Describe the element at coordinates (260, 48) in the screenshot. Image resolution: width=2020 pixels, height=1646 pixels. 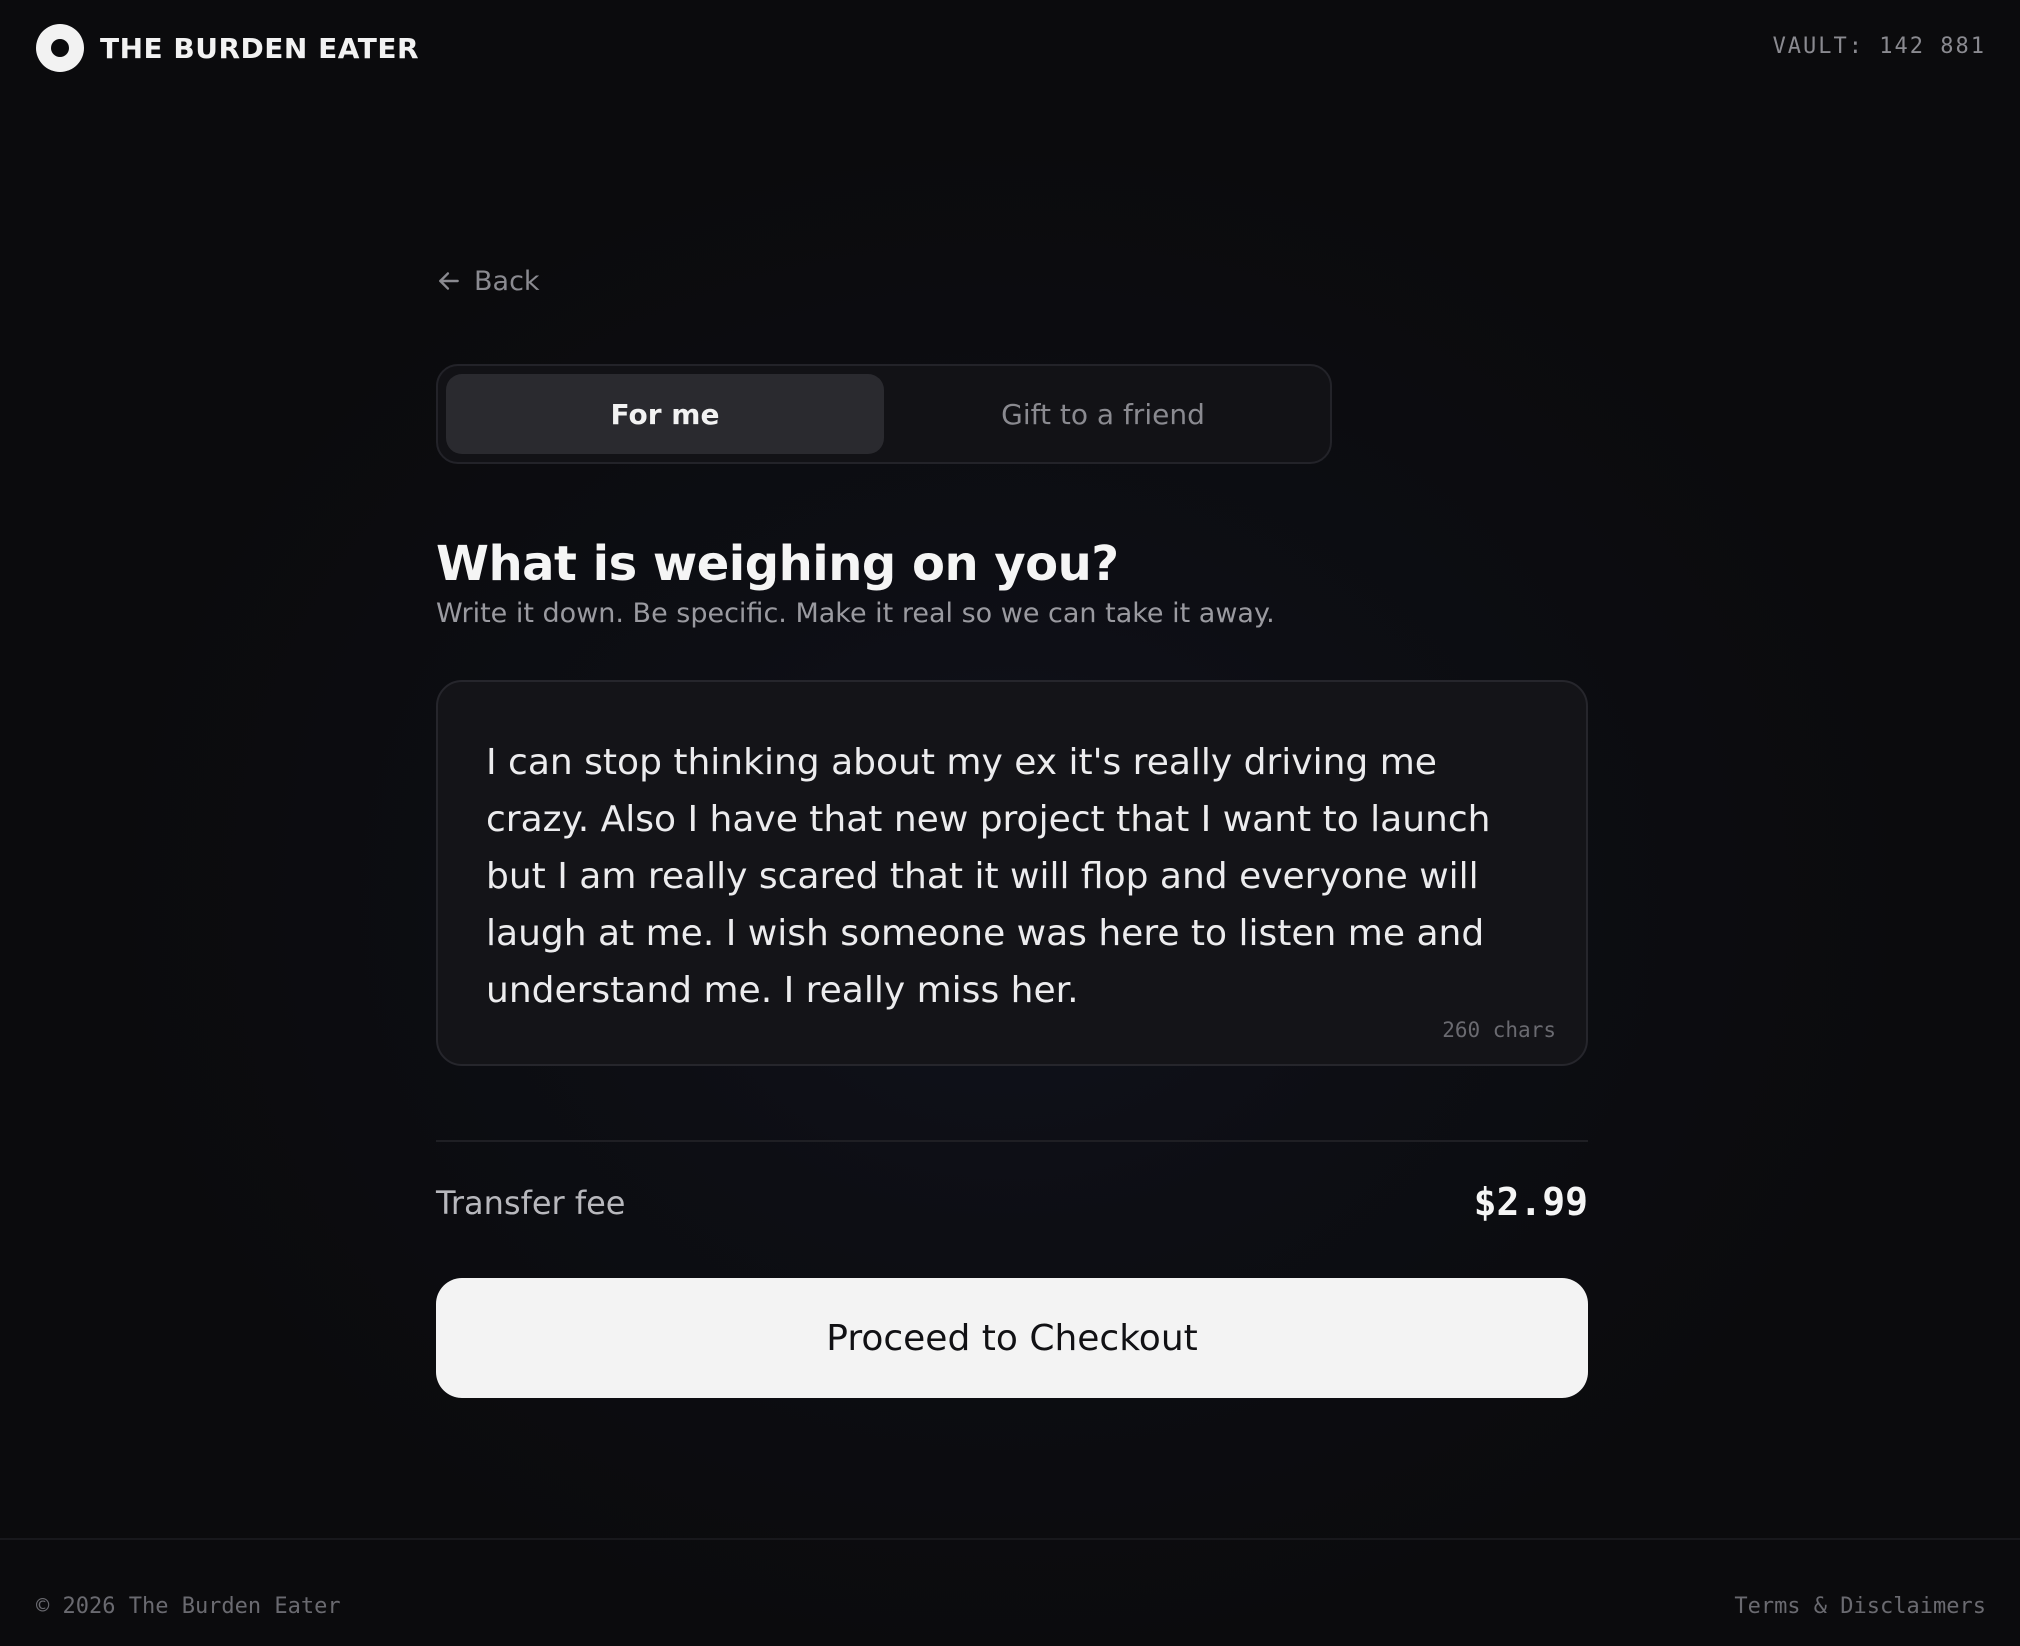
I see `brand-name: THE BURDEN EATER` at that location.